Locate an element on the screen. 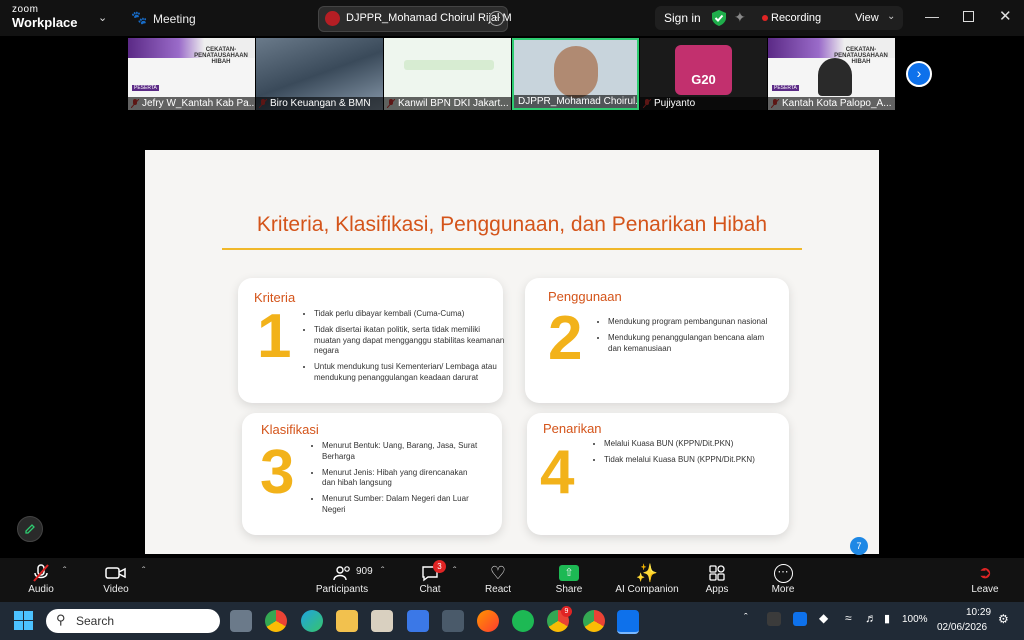 This screenshot has height=640, width=1024. meeting-avatar-icon is located at coordinates (332, 18).